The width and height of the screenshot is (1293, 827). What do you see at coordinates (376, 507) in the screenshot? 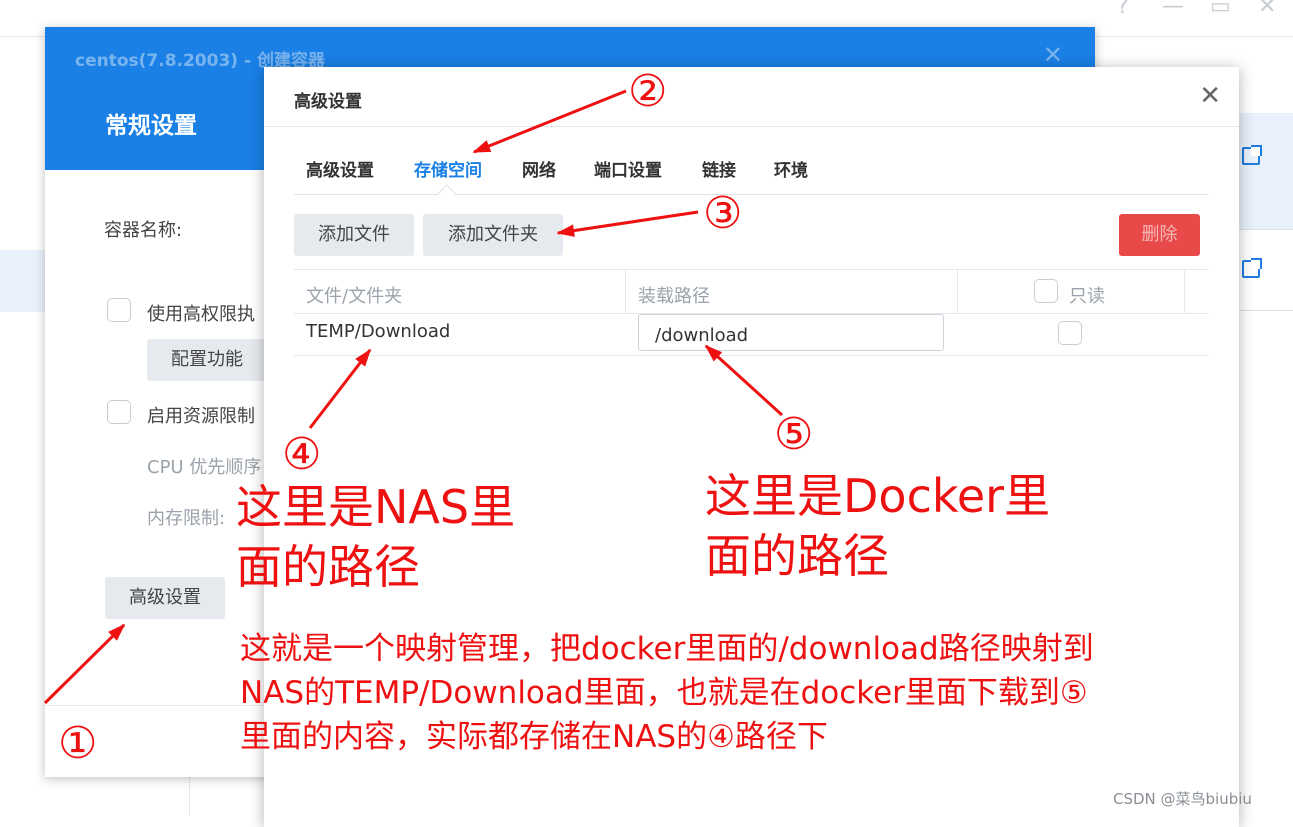
I see `annotation-nas-line-1: 这里是NAS里` at bounding box center [376, 507].